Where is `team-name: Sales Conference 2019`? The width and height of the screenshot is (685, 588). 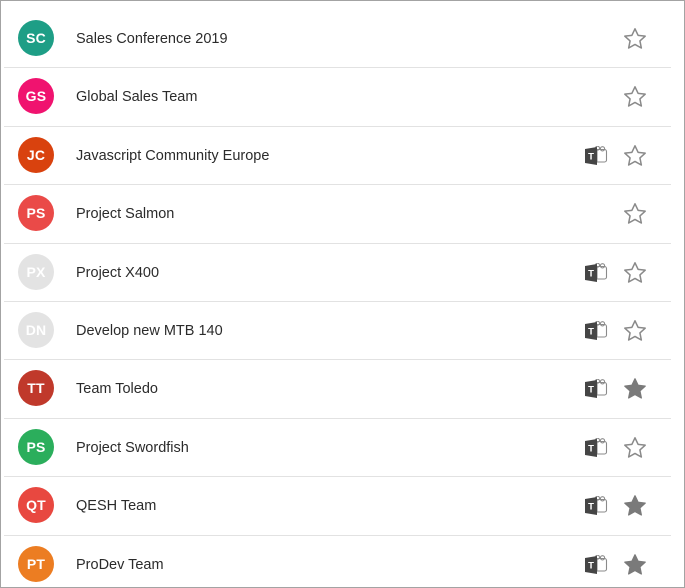 team-name: Sales Conference 2019 is located at coordinates (152, 39).